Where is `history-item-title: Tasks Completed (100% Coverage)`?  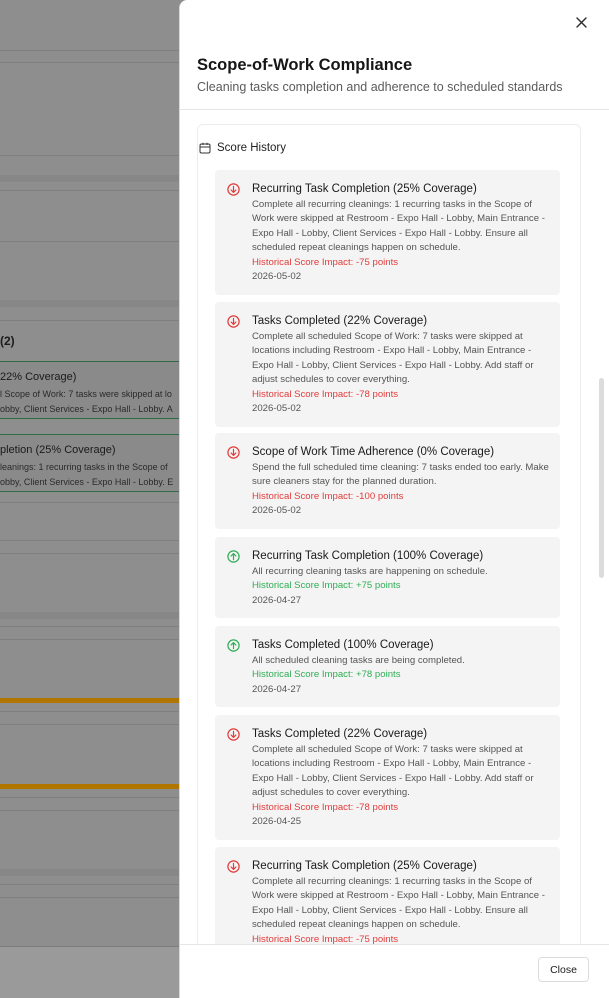 history-item-title: Tasks Completed (100% Coverage) is located at coordinates (343, 645).